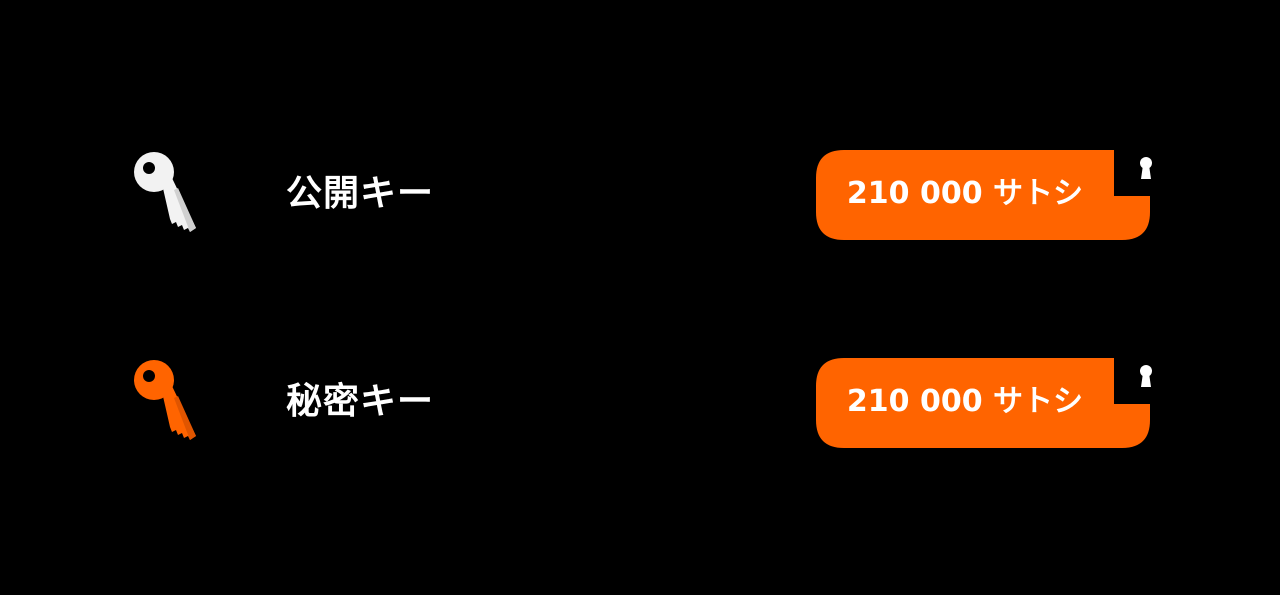 The width and height of the screenshot is (1280, 595). Describe the element at coordinates (167, 403) in the screenshot. I see `private-key-icon` at that location.